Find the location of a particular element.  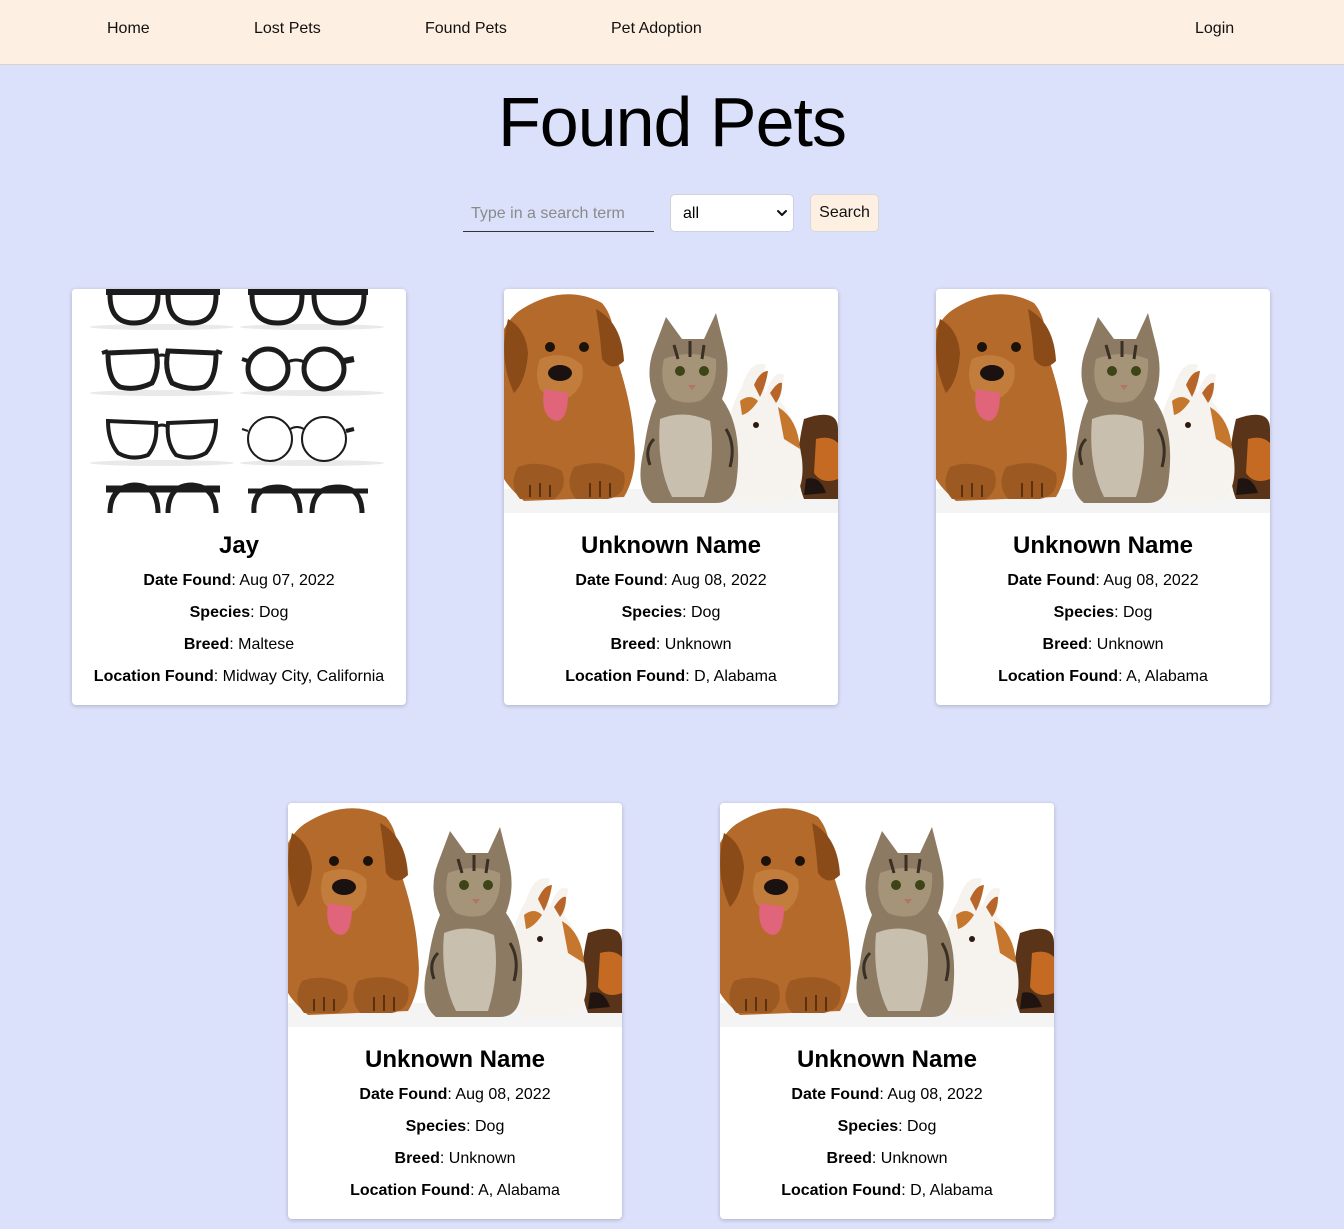

nav-found-pets-link: Found Pets is located at coordinates (466, 29).